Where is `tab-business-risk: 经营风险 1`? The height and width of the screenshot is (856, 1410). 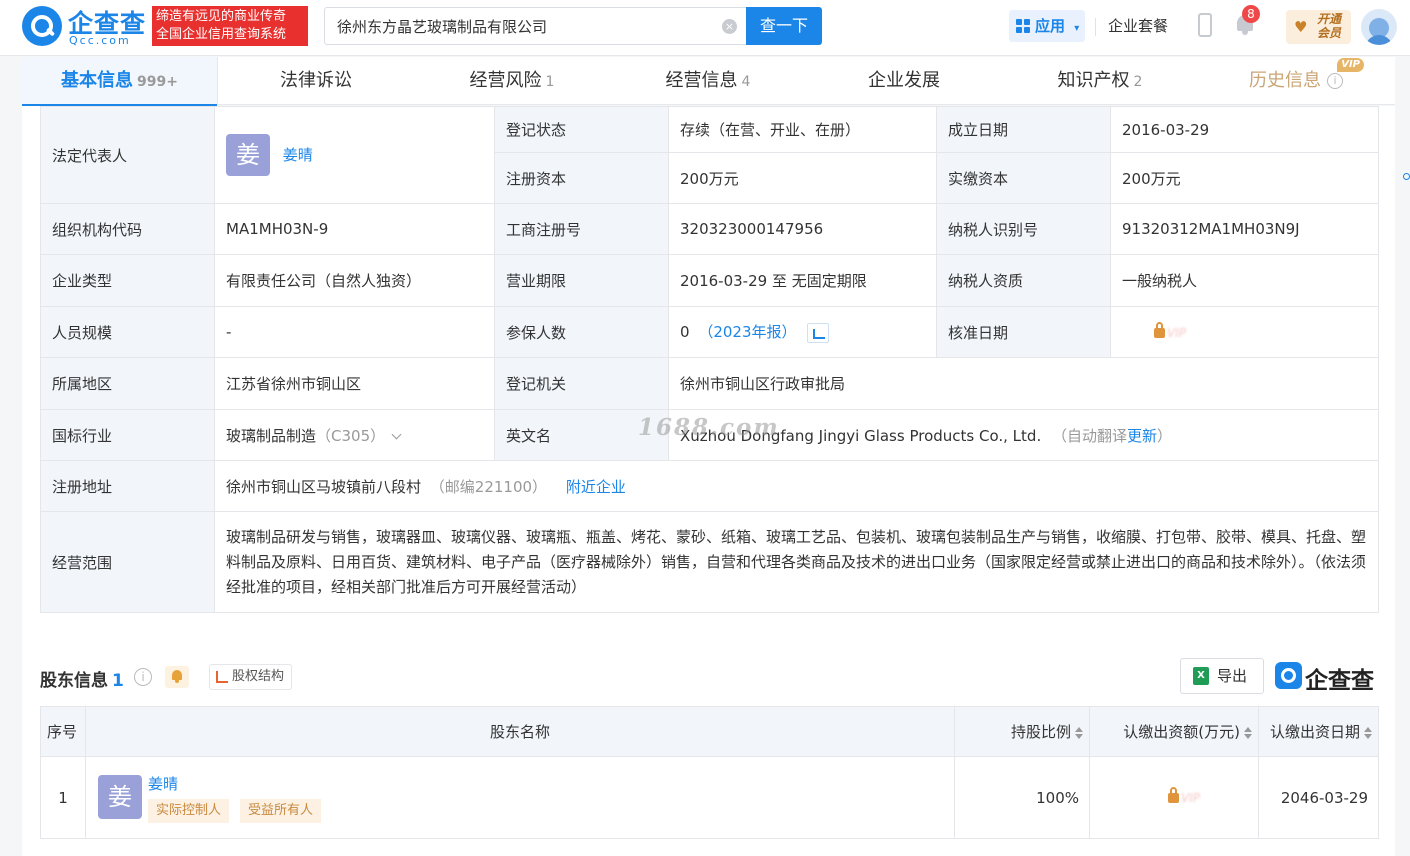
tab-business-risk: 经营风险 1 is located at coordinates (512, 81).